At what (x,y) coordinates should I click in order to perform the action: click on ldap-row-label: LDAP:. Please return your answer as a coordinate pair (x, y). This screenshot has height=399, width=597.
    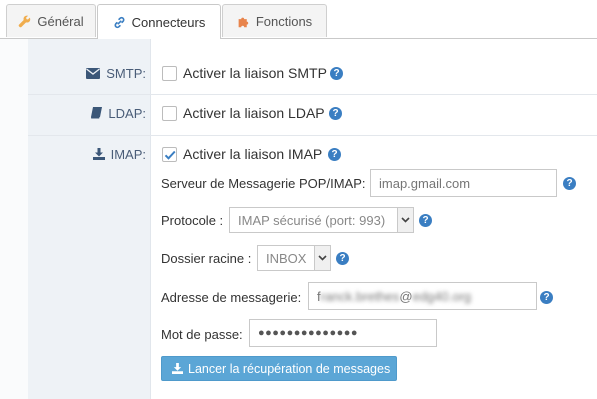
    Looking at the image, I should click on (87, 113).